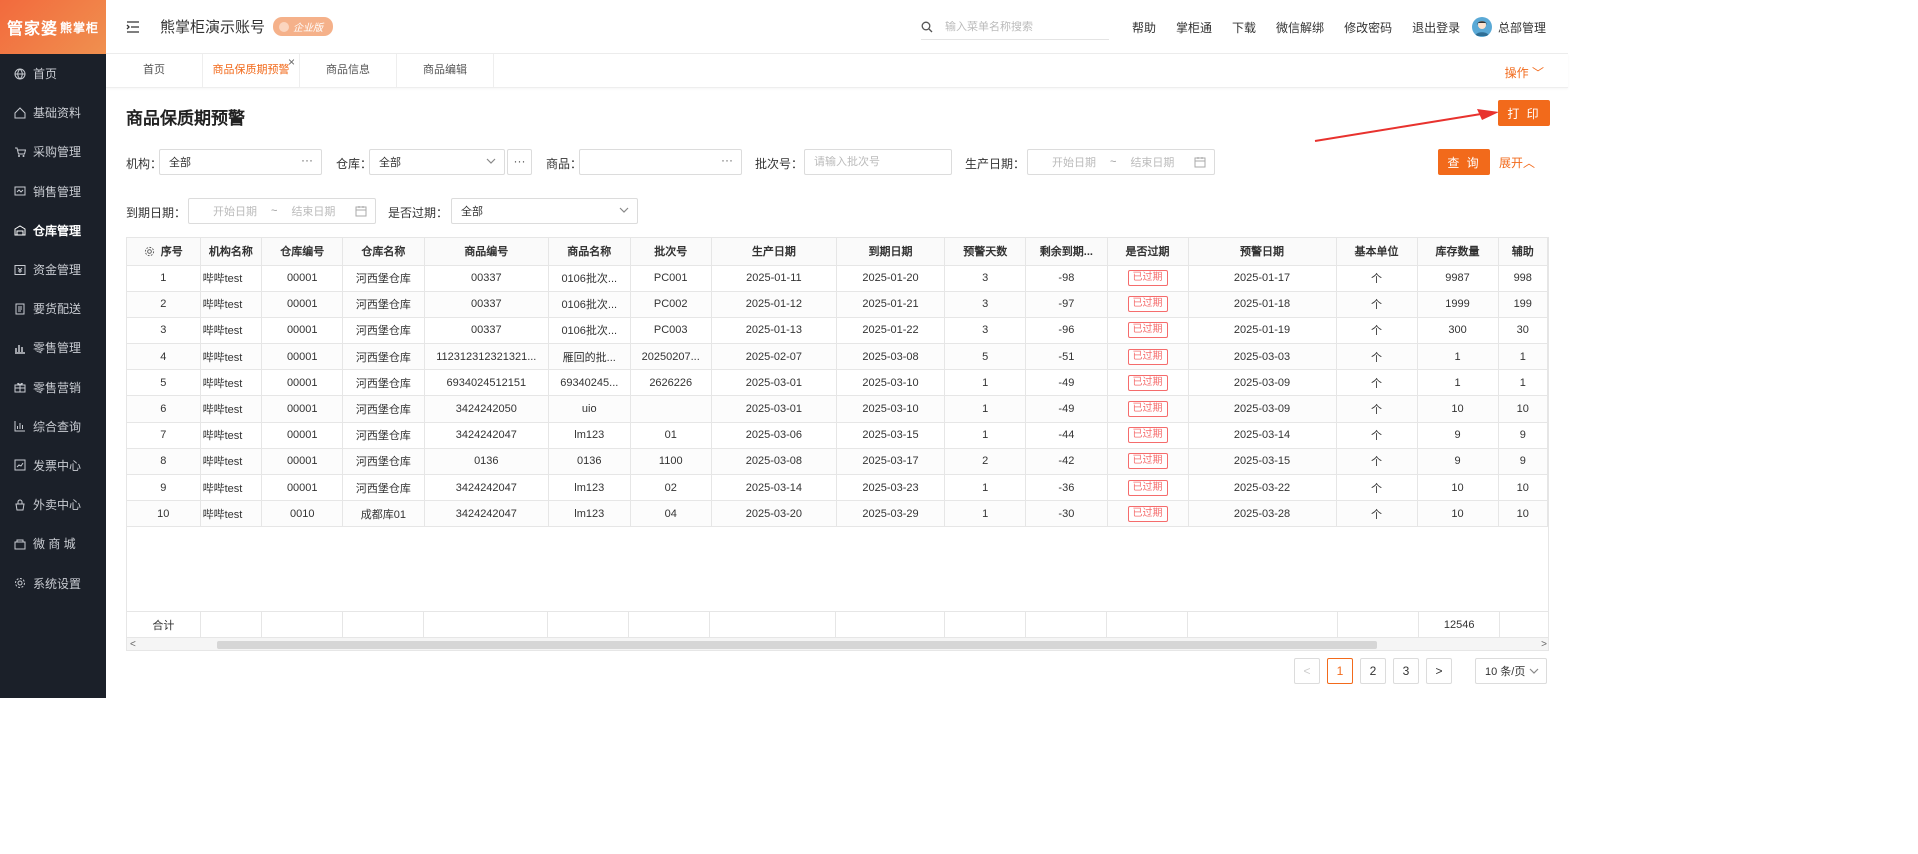 Image resolution: width=1918 pixels, height=854 pixels. What do you see at coordinates (1025, 26) in the screenshot?
I see `menu-search-input` at bounding box center [1025, 26].